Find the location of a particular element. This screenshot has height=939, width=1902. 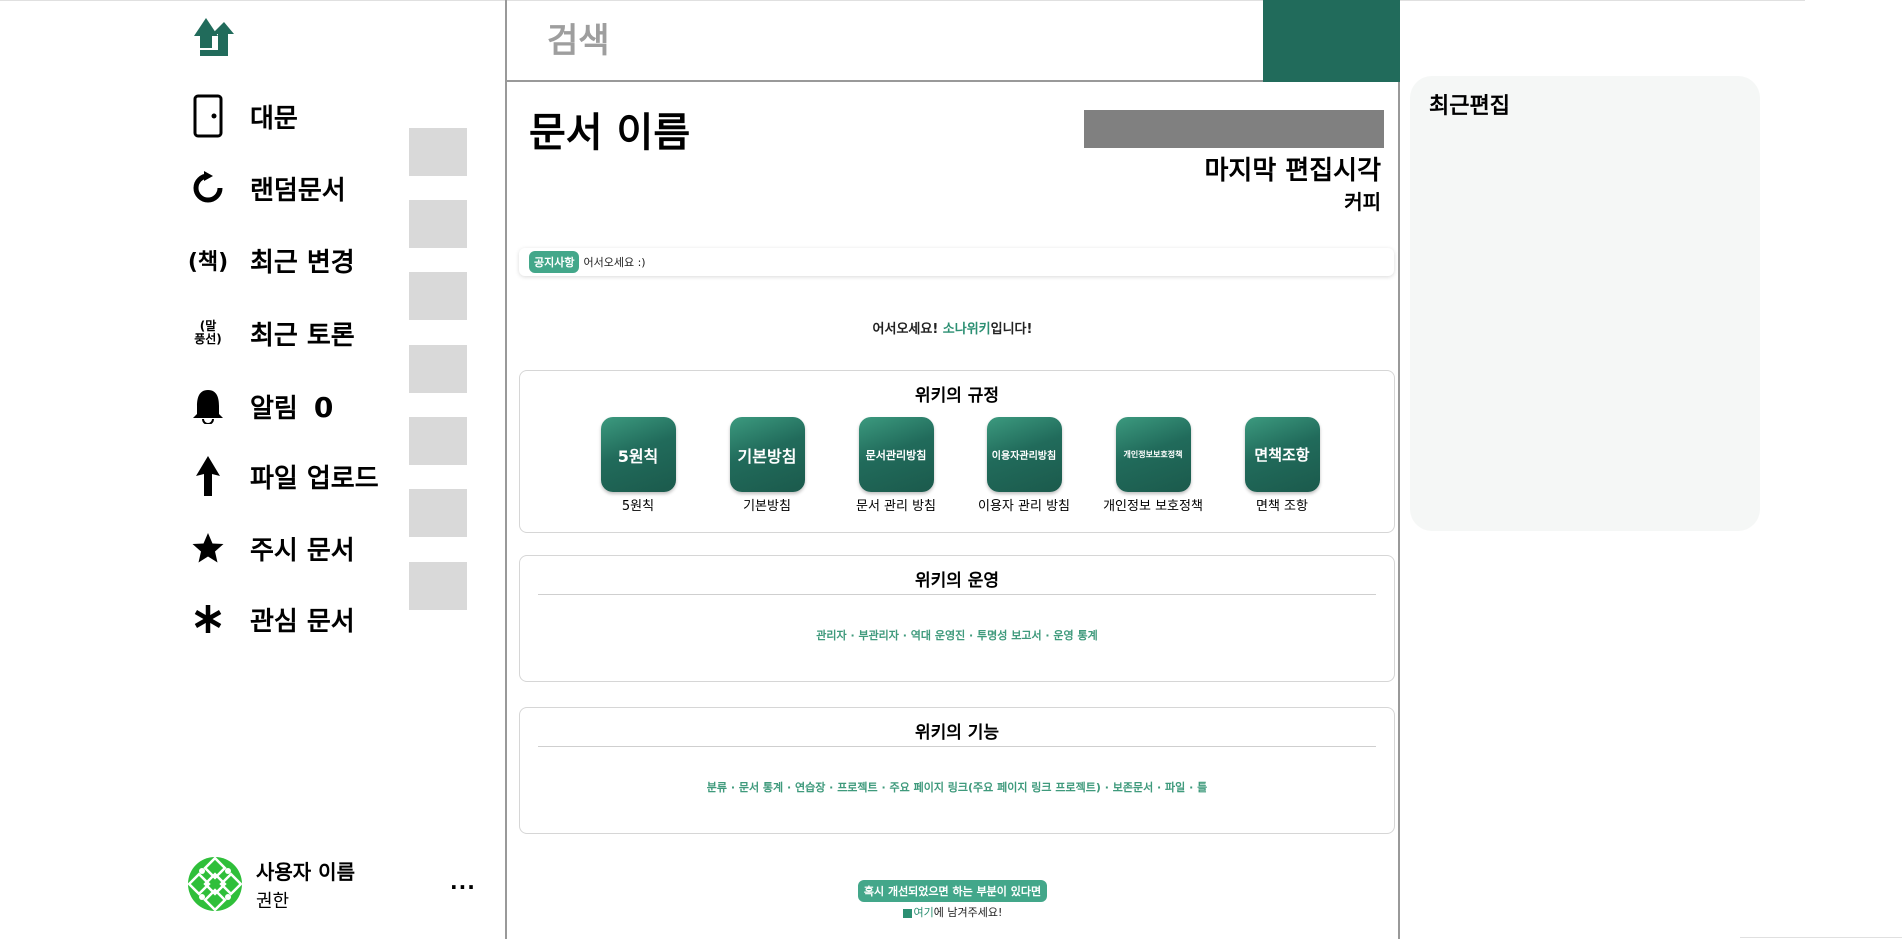

search-input is located at coordinates (847, 41).